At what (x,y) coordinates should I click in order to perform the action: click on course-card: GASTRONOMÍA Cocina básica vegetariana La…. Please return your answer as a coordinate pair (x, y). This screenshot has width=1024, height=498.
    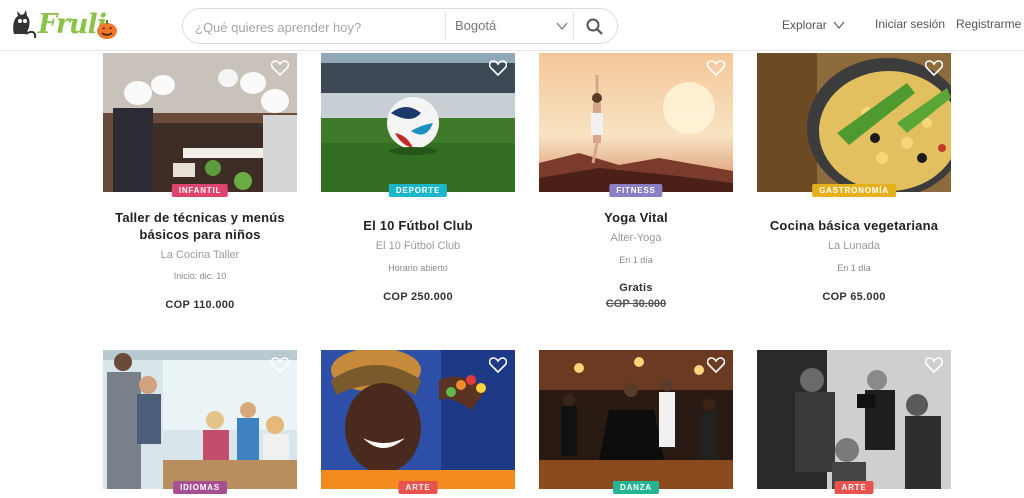
    Looking at the image, I should click on (854, 188).